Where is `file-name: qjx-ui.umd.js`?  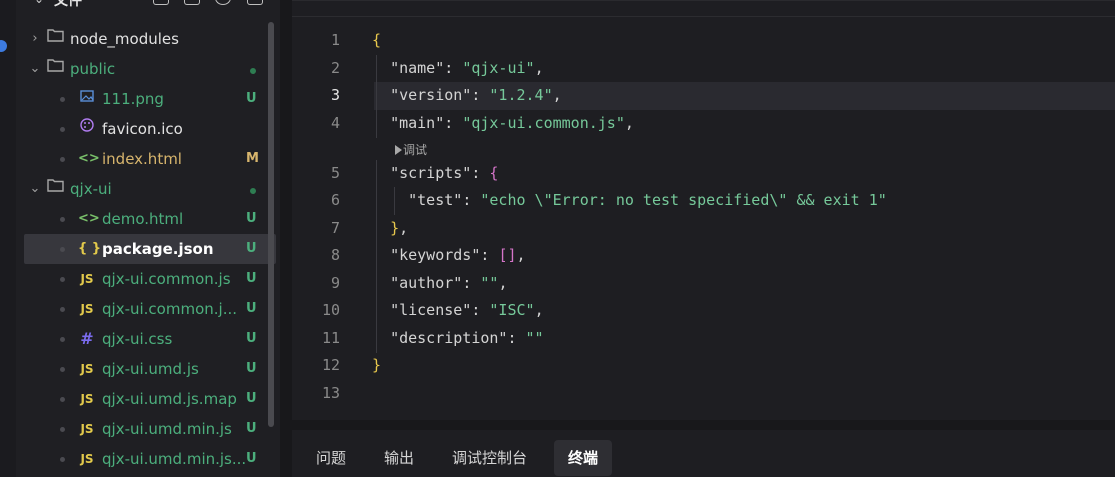
file-name: qjx-ui.umd.js is located at coordinates (150, 369).